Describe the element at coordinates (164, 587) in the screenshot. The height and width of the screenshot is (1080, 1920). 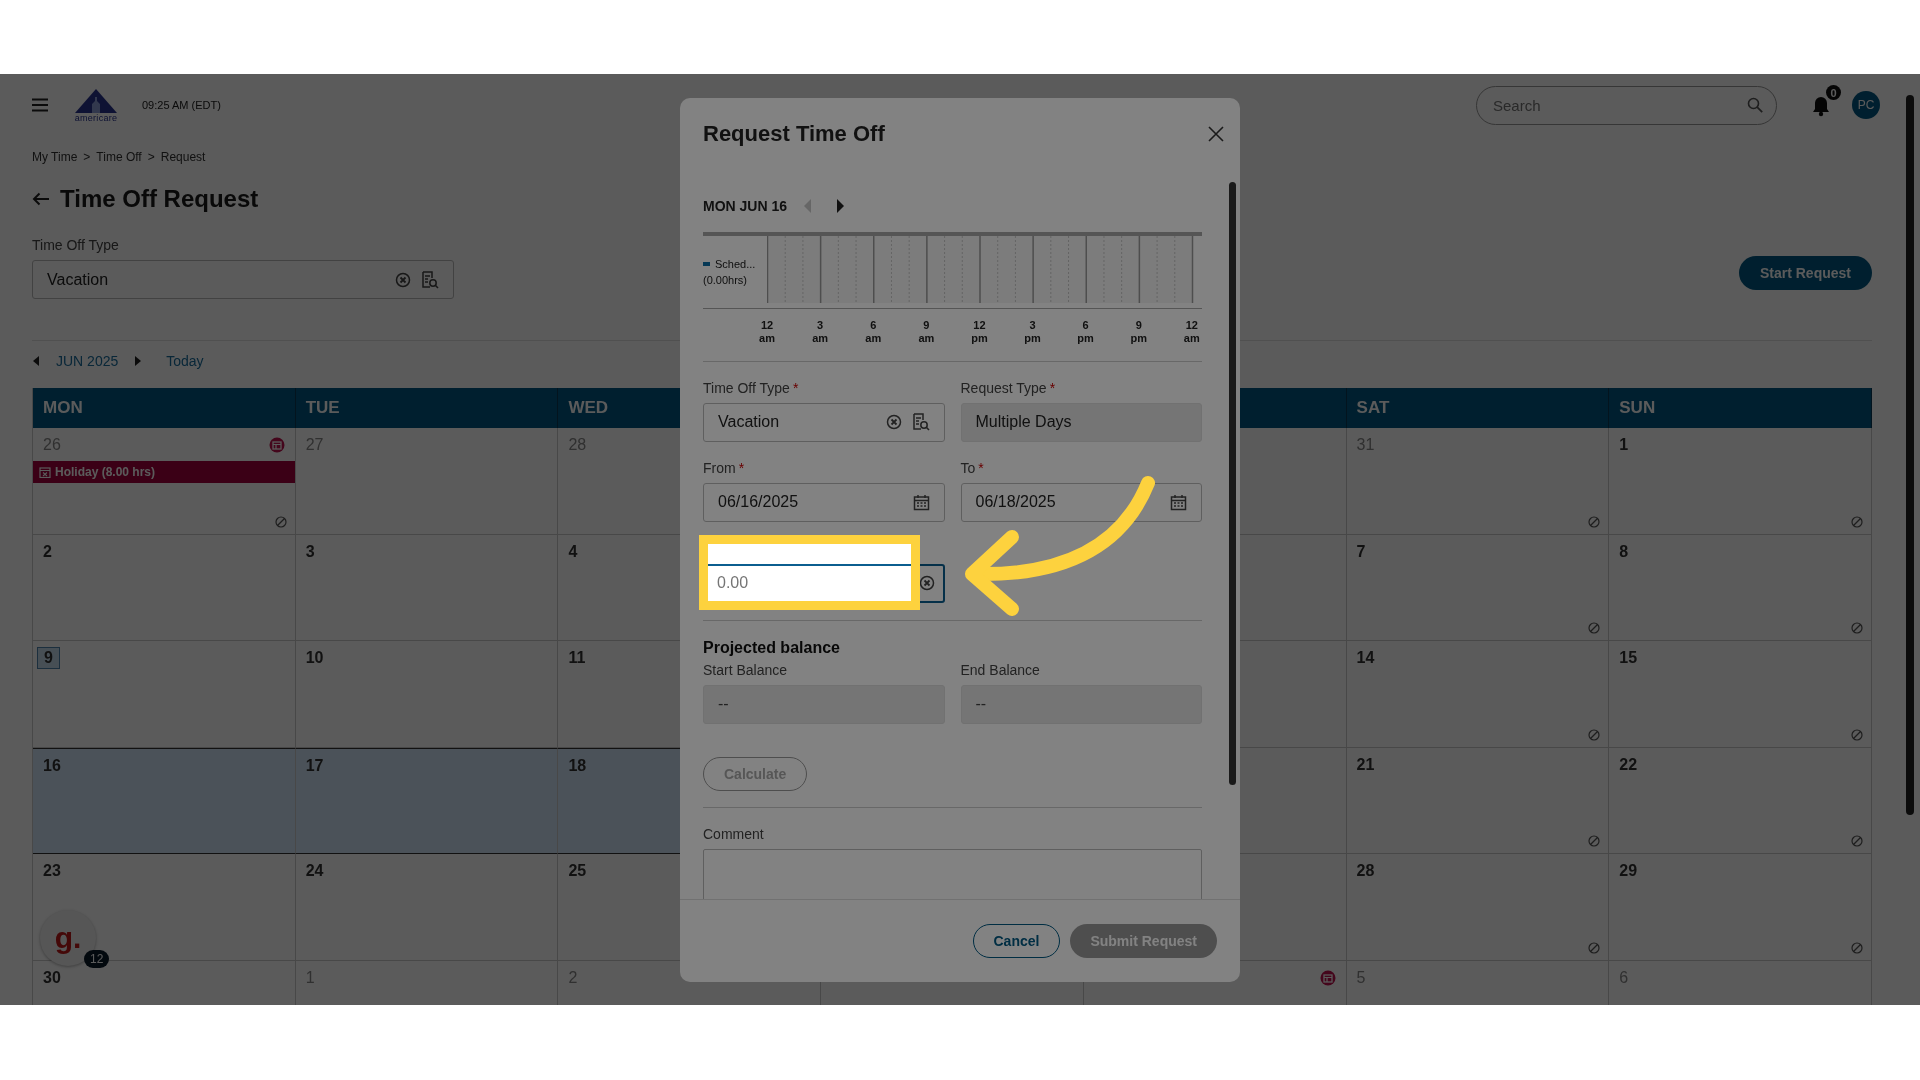
I see `calendar-day: 2` at that location.